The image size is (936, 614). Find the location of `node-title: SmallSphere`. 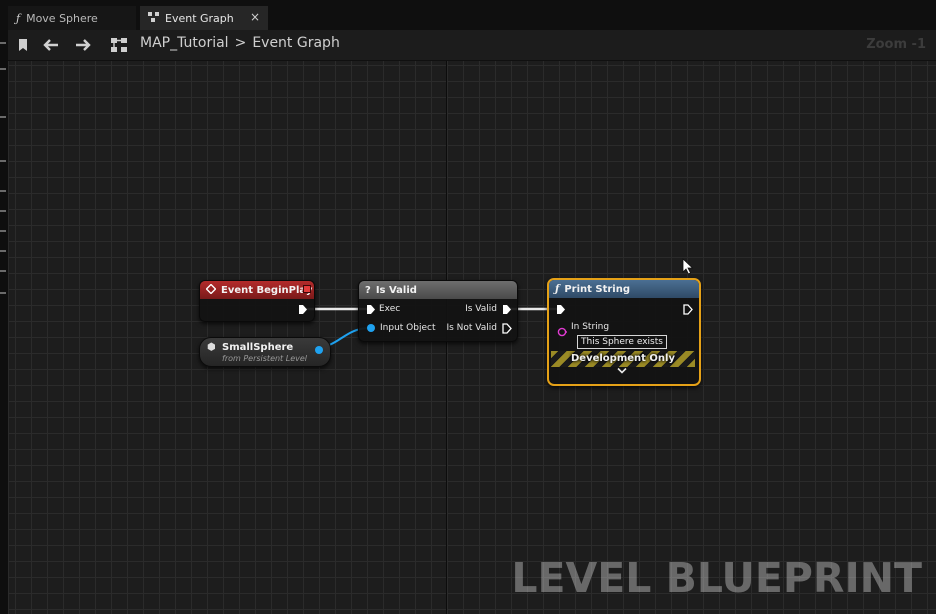

node-title: SmallSphere is located at coordinates (258, 347).